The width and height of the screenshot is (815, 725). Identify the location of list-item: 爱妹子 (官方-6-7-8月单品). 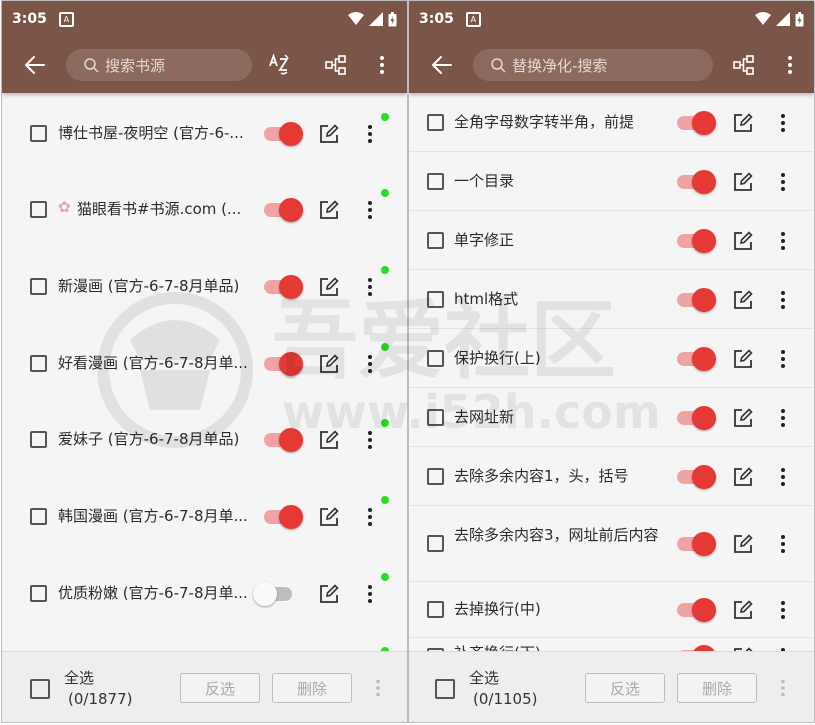
(204, 439).